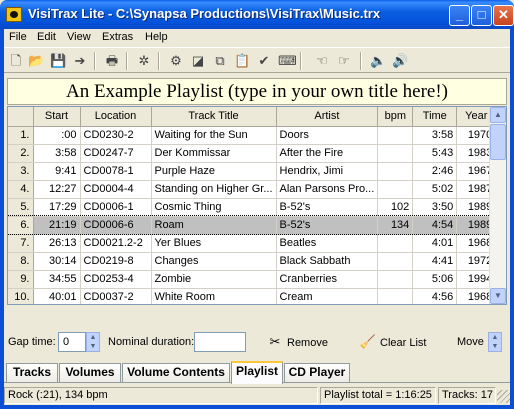 Image resolution: width=514 pixels, height=409 pixels. What do you see at coordinates (395, 207) in the screenshot?
I see `cell-bpm: 102` at bounding box center [395, 207].